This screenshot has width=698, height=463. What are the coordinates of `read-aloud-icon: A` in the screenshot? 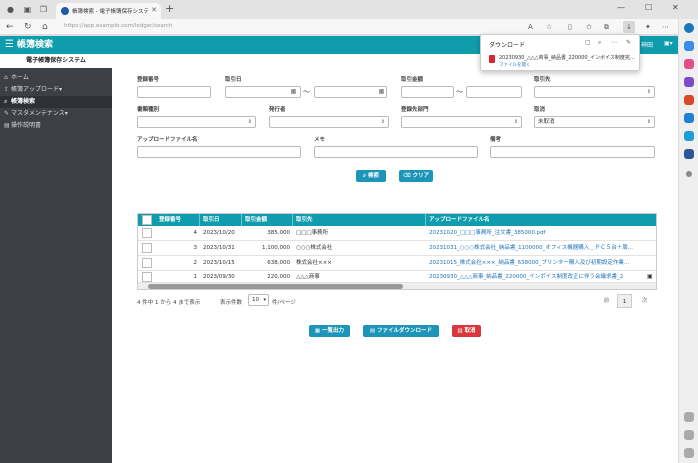 It's located at (530, 27).